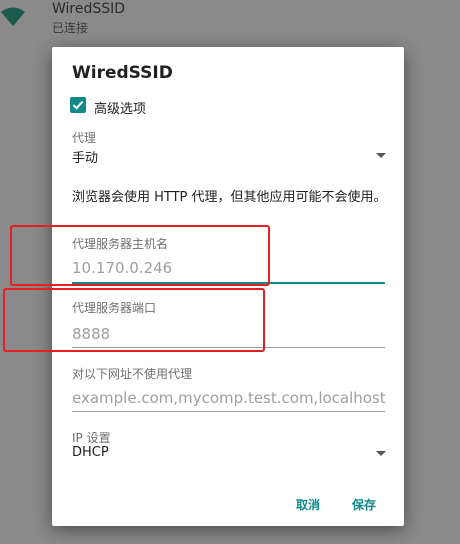 The image size is (460, 544). I want to click on checkmark-icon, so click(78, 105).